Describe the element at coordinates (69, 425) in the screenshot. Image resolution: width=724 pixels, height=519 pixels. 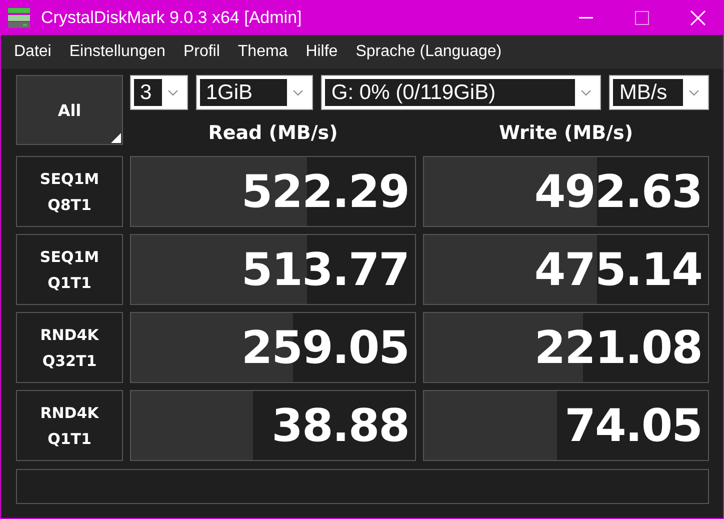
I see `test-button: RND4K Q1T1` at that location.